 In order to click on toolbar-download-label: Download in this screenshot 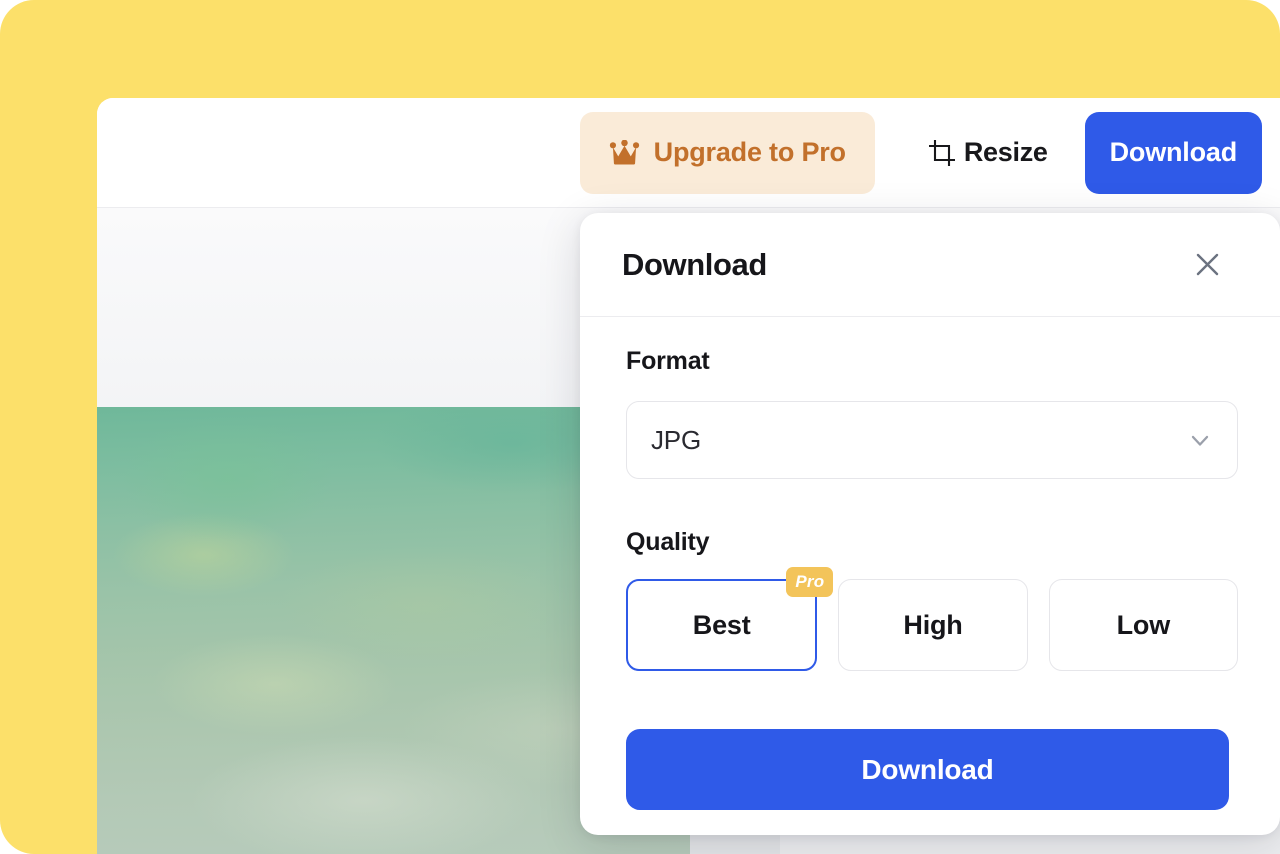, I will do `click(1173, 152)`.